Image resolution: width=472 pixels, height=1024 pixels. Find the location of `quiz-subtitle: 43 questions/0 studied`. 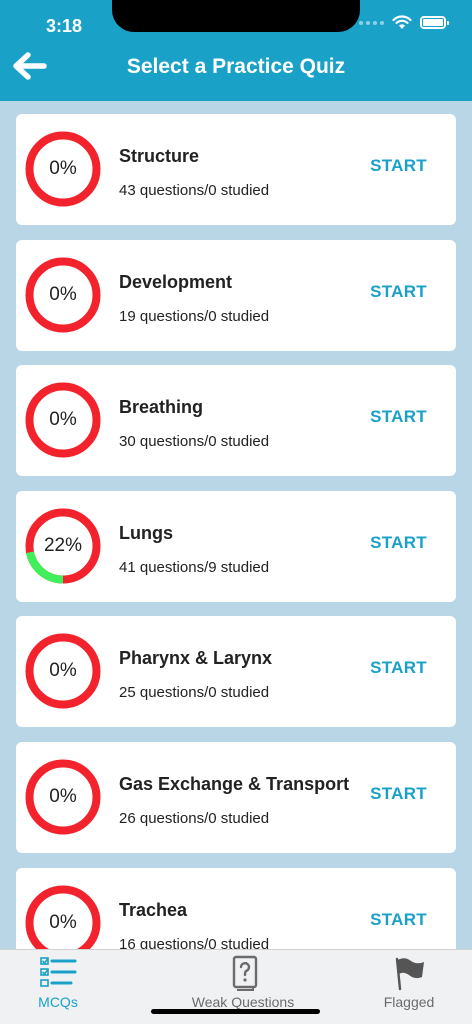

quiz-subtitle: 43 questions/0 studied is located at coordinates (194, 190).